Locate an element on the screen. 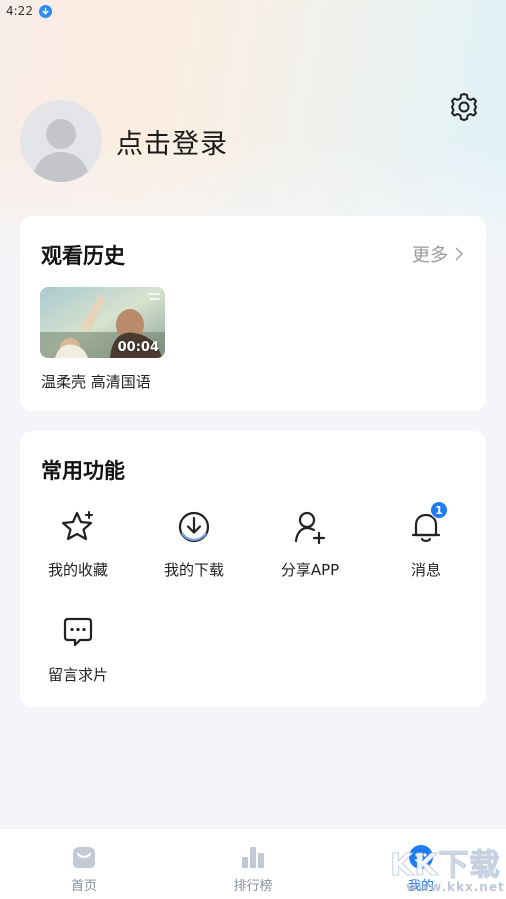 This screenshot has height=899, width=506. tab-home: 首页 is located at coordinates (84, 868).